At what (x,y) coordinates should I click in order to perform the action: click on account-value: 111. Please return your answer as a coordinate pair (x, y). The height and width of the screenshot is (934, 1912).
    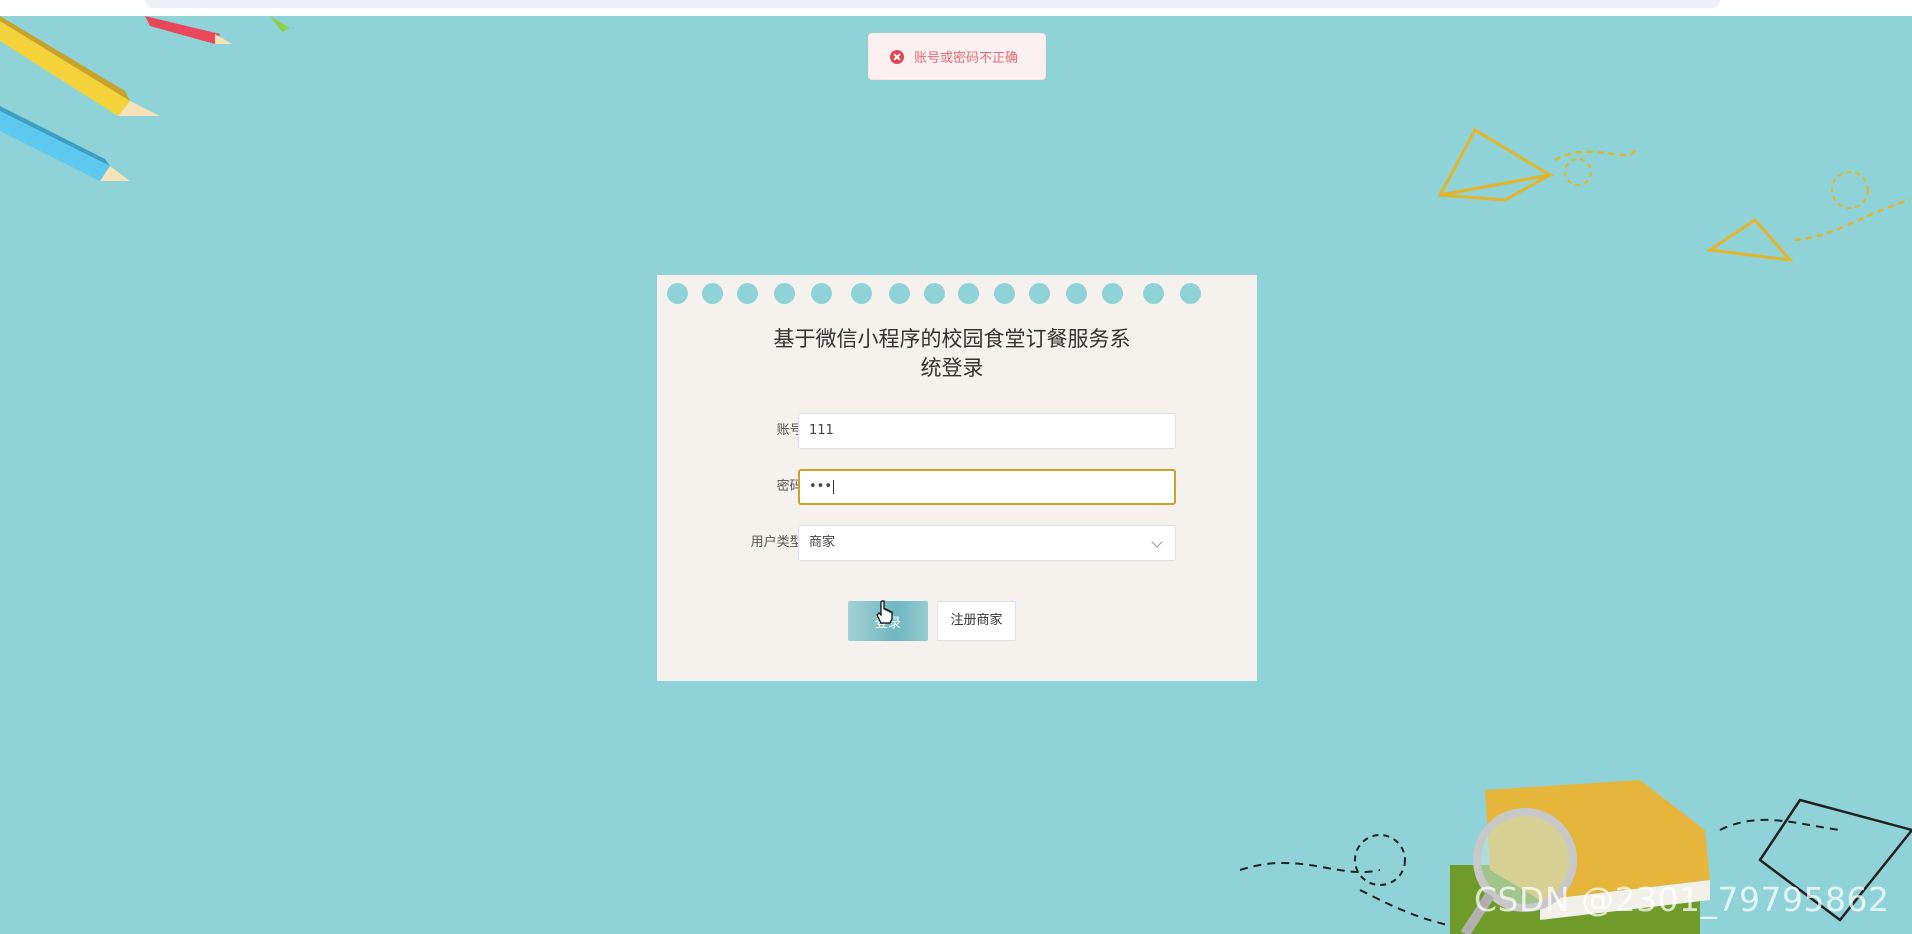
    Looking at the image, I should click on (821, 430).